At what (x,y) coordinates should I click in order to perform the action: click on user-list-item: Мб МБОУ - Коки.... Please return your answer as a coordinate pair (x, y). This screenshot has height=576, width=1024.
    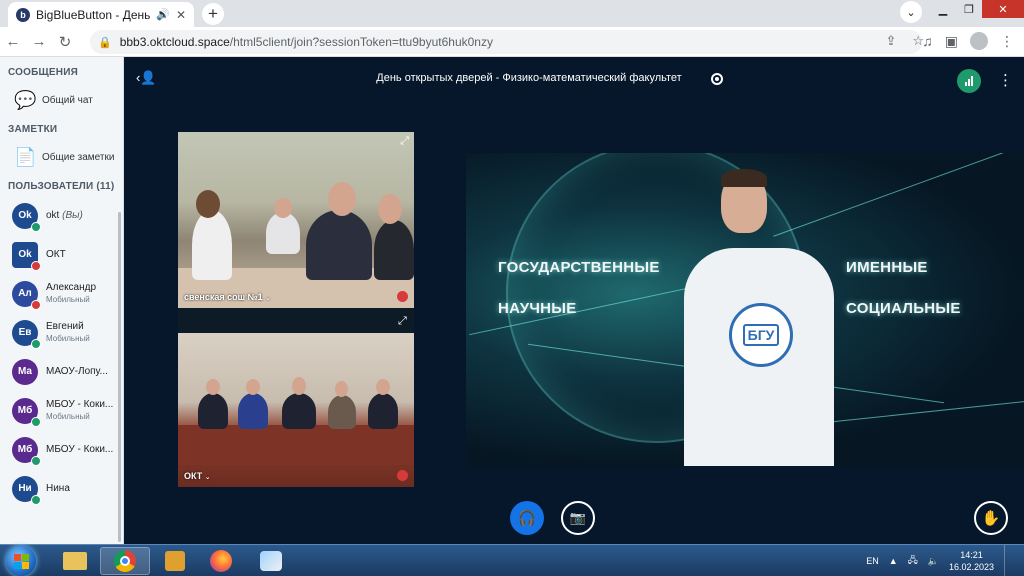
    Looking at the image, I should click on (61, 449).